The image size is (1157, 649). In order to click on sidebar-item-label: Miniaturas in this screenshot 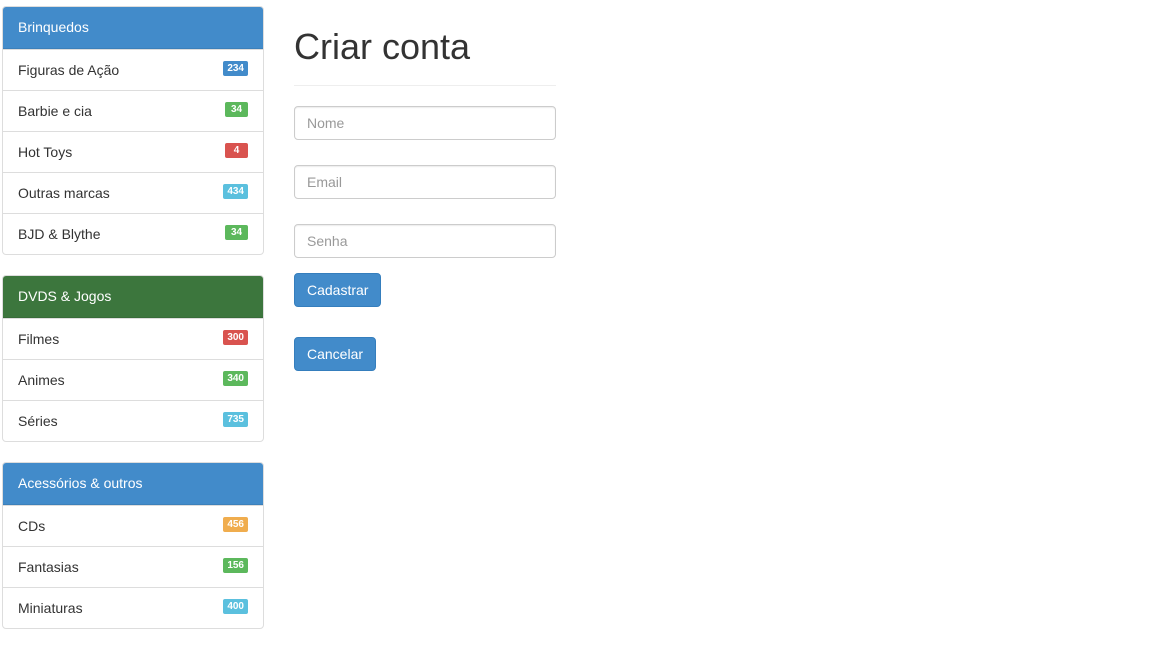, I will do `click(50, 608)`.